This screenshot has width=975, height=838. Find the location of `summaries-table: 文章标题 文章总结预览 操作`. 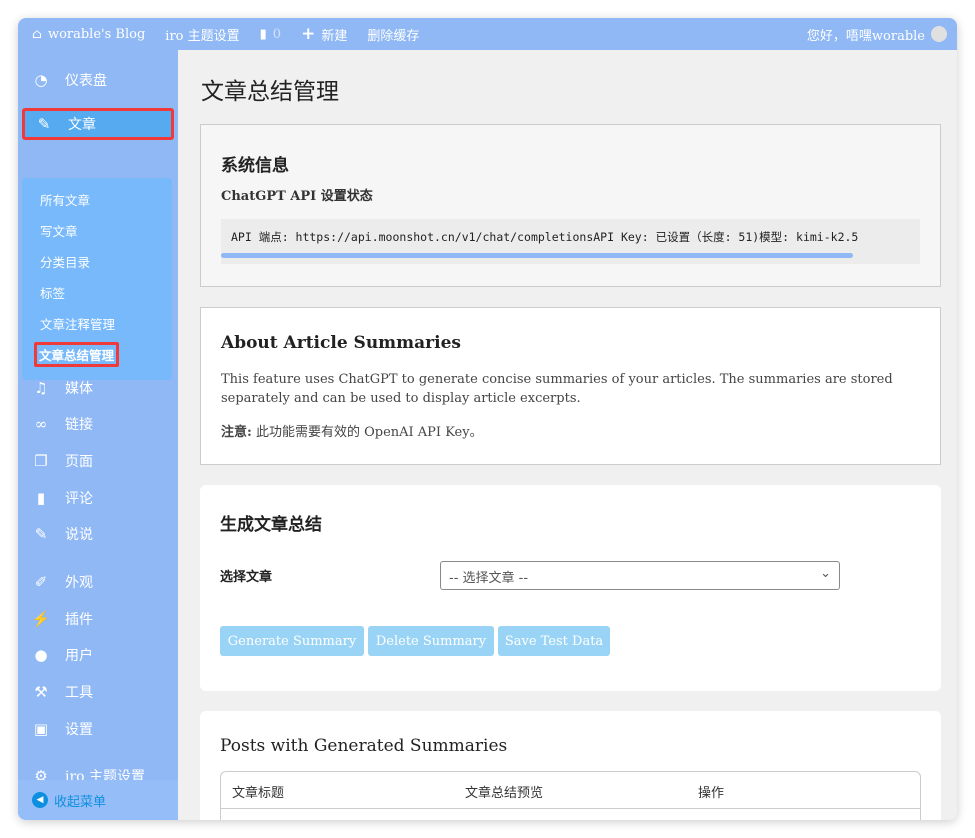

summaries-table: 文章标题 文章总结预览 操作 is located at coordinates (570, 795).